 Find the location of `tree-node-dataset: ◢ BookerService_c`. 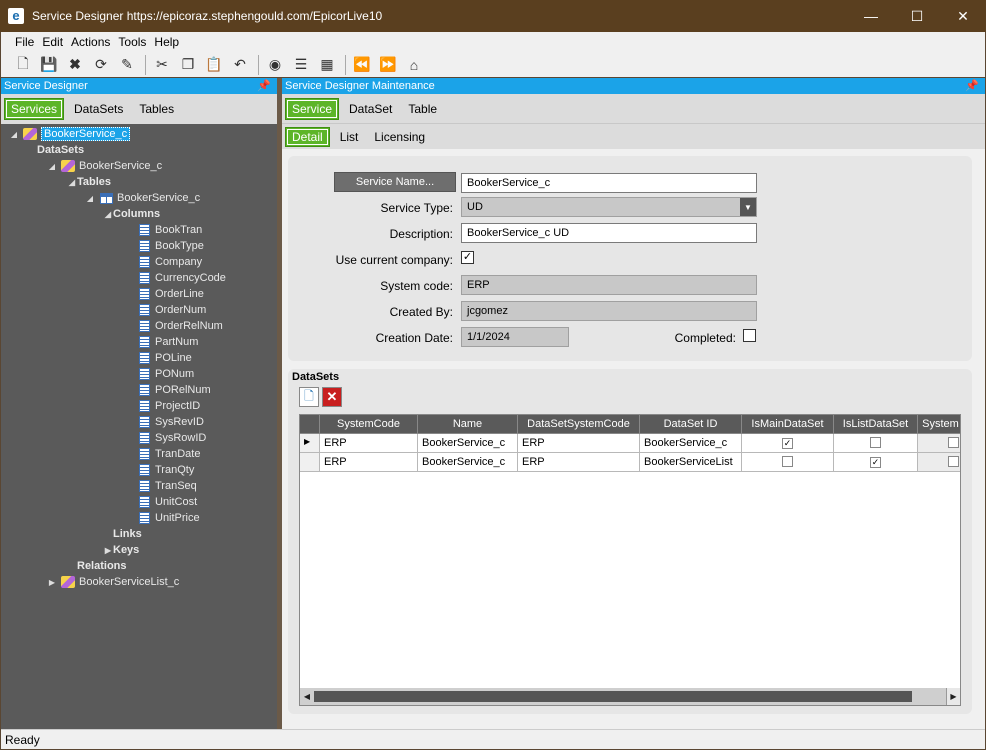

tree-node-dataset: ◢ BookerService_c is located at coordinates (104, 166).